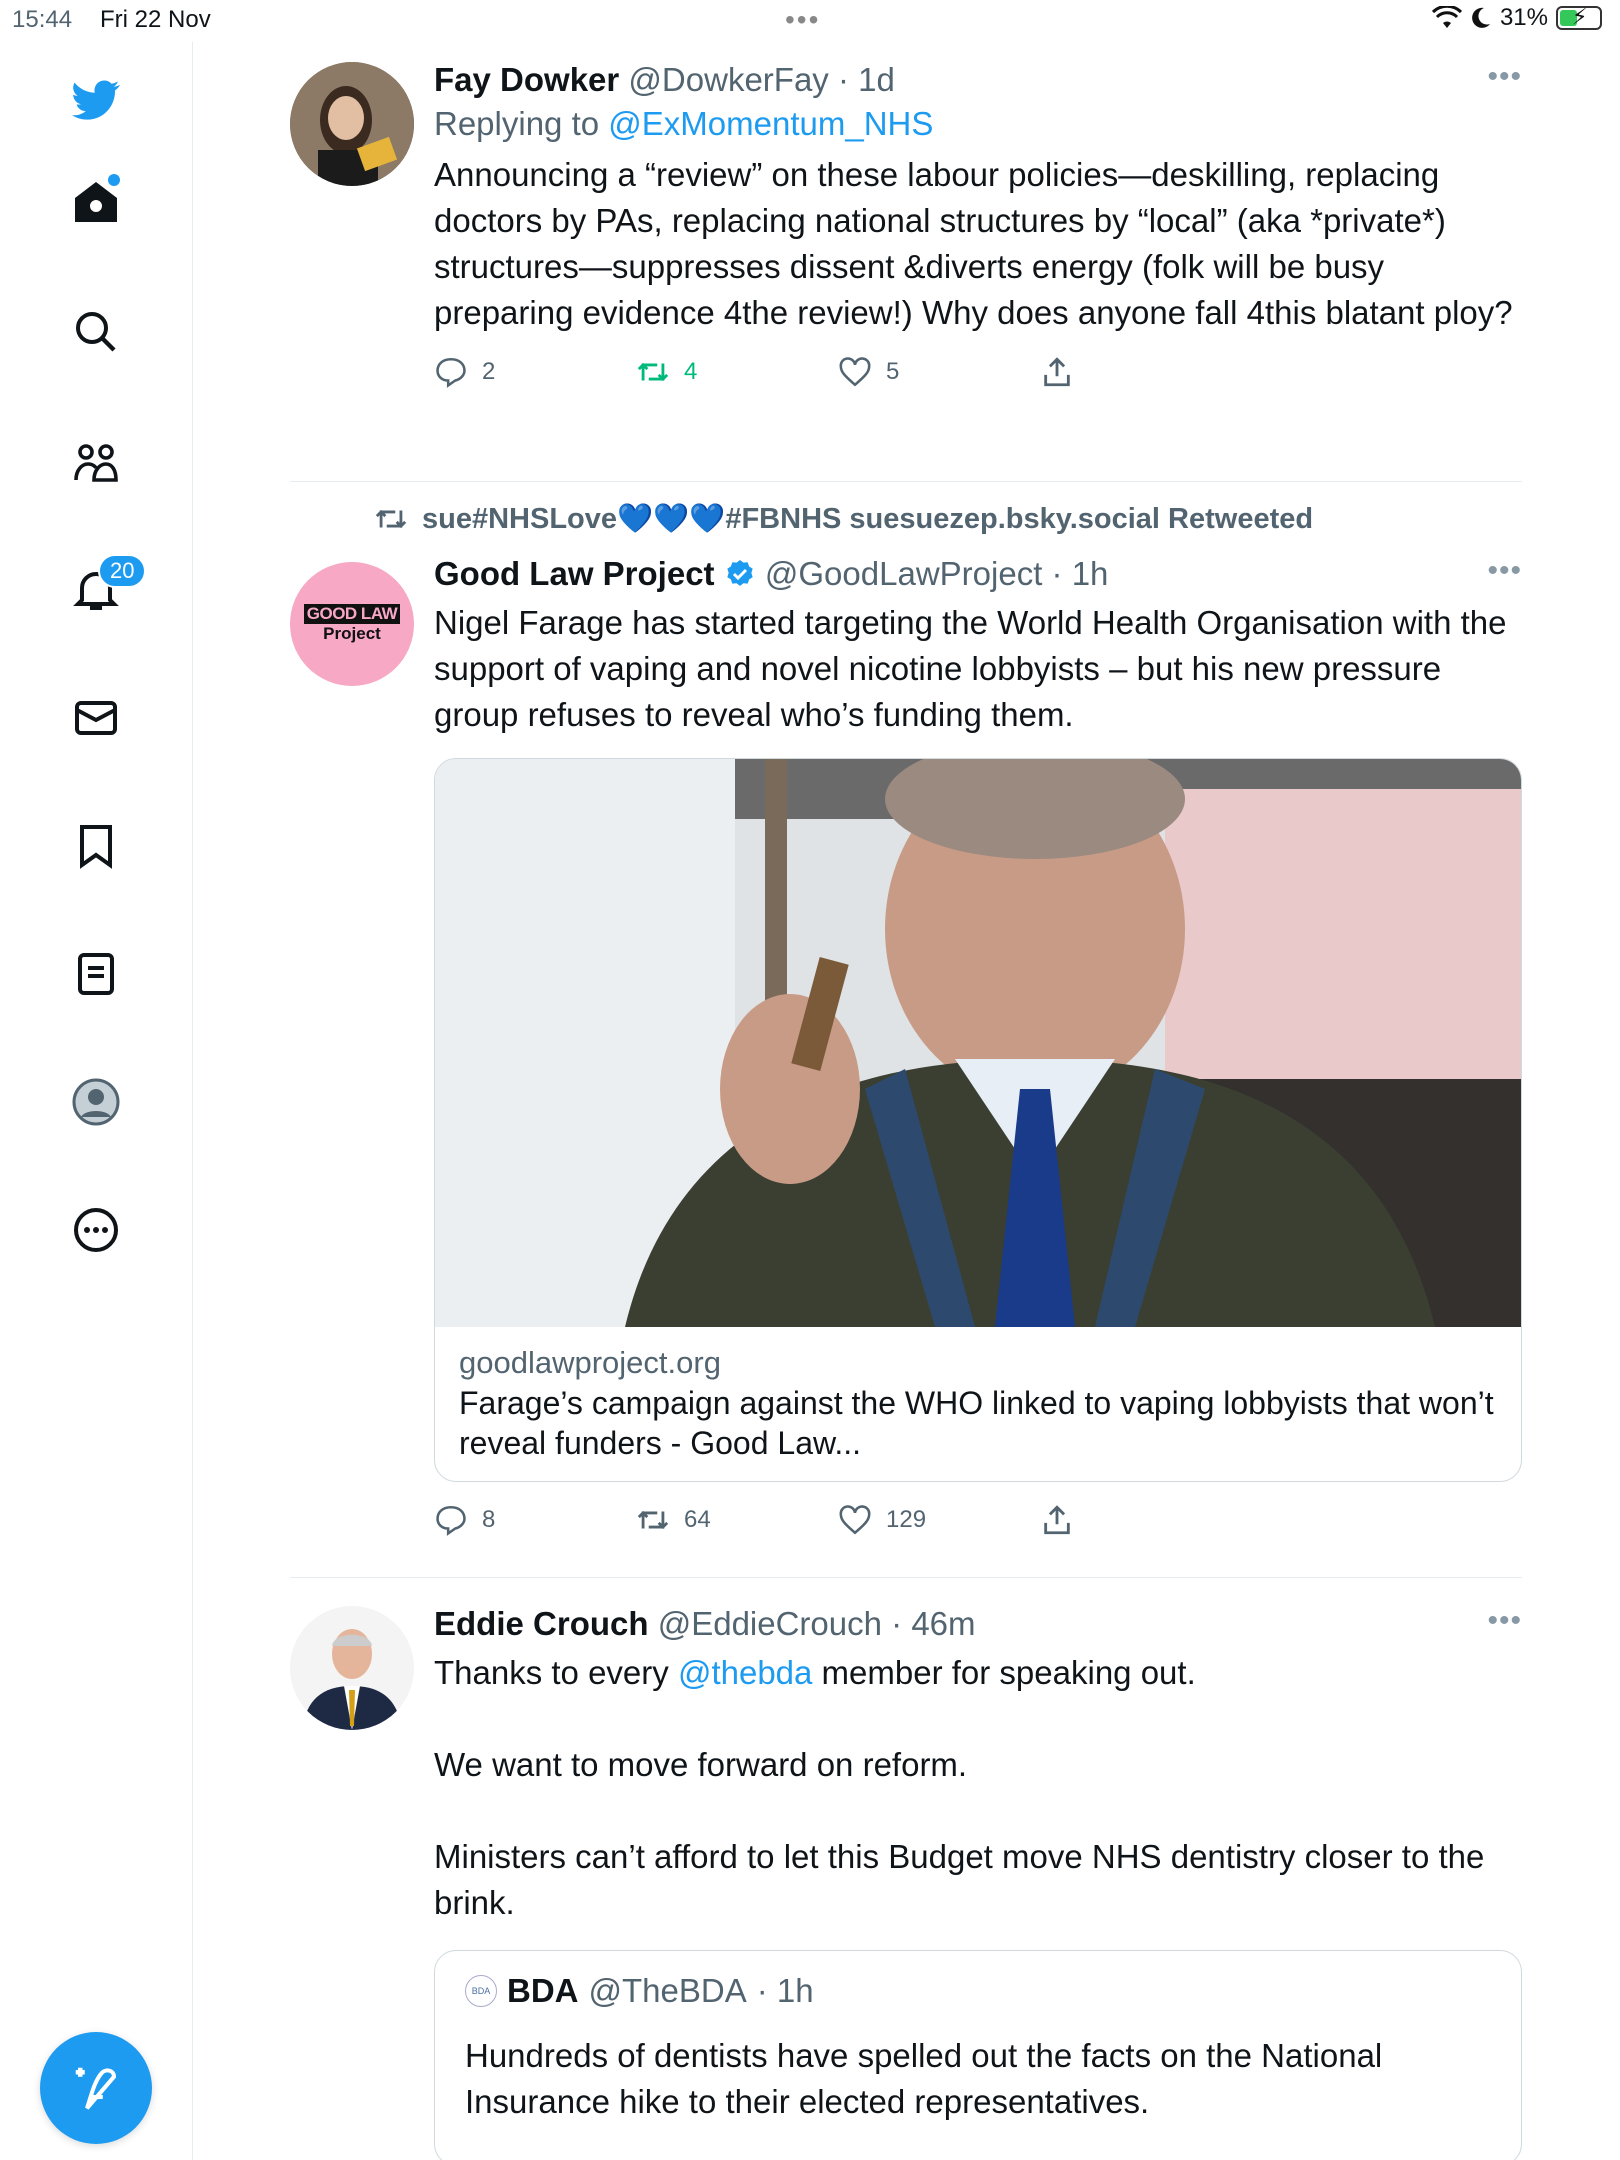 This screenshot has width=1620, height=2160. I want to click on tweet-actions: 8 64 129, so click(978, 1520).